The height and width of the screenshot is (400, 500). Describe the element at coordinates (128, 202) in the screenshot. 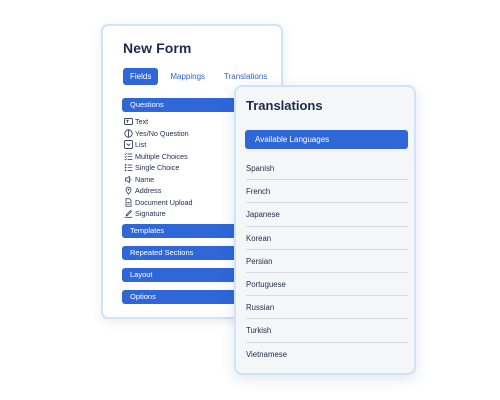

I see `document-icon` at that location.